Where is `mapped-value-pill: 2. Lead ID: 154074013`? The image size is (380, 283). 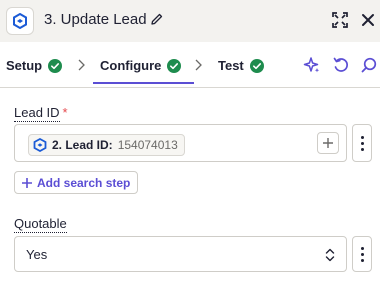 mapped-value-pill: 2. Lead ID: 154074013 is located at coordinates (106, 145).